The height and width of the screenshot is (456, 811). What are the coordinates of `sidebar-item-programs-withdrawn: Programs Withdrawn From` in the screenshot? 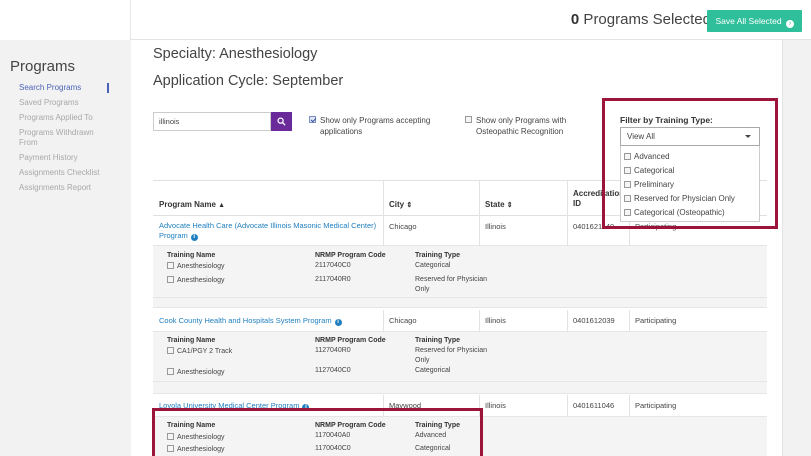 It's located at (64, 138).